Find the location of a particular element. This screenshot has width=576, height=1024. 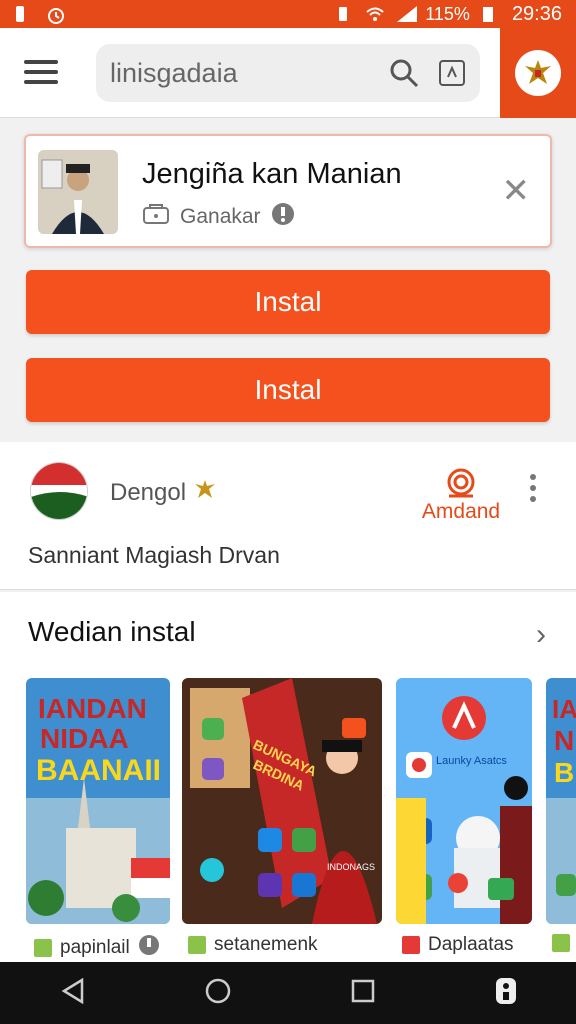

more-options-icon is located at coordinates (535, 490).